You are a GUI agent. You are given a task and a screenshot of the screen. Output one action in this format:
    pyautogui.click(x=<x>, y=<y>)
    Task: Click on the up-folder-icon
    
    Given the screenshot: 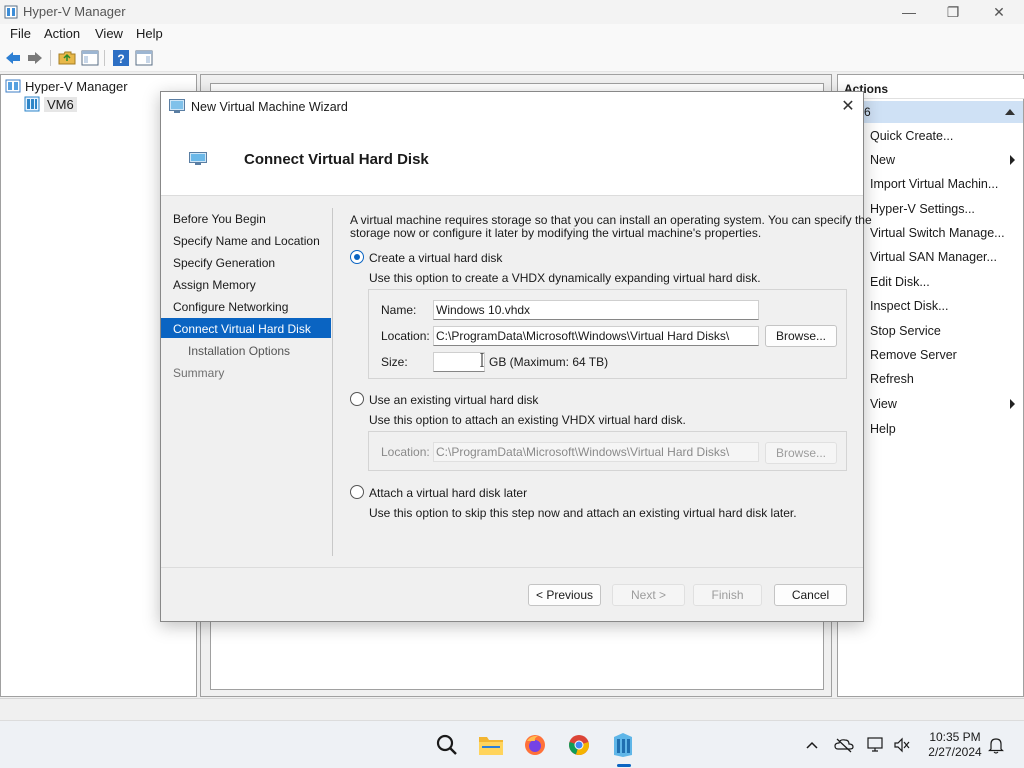 What is the action you would take?
    pyautogui.click(x=67, y=58)
    